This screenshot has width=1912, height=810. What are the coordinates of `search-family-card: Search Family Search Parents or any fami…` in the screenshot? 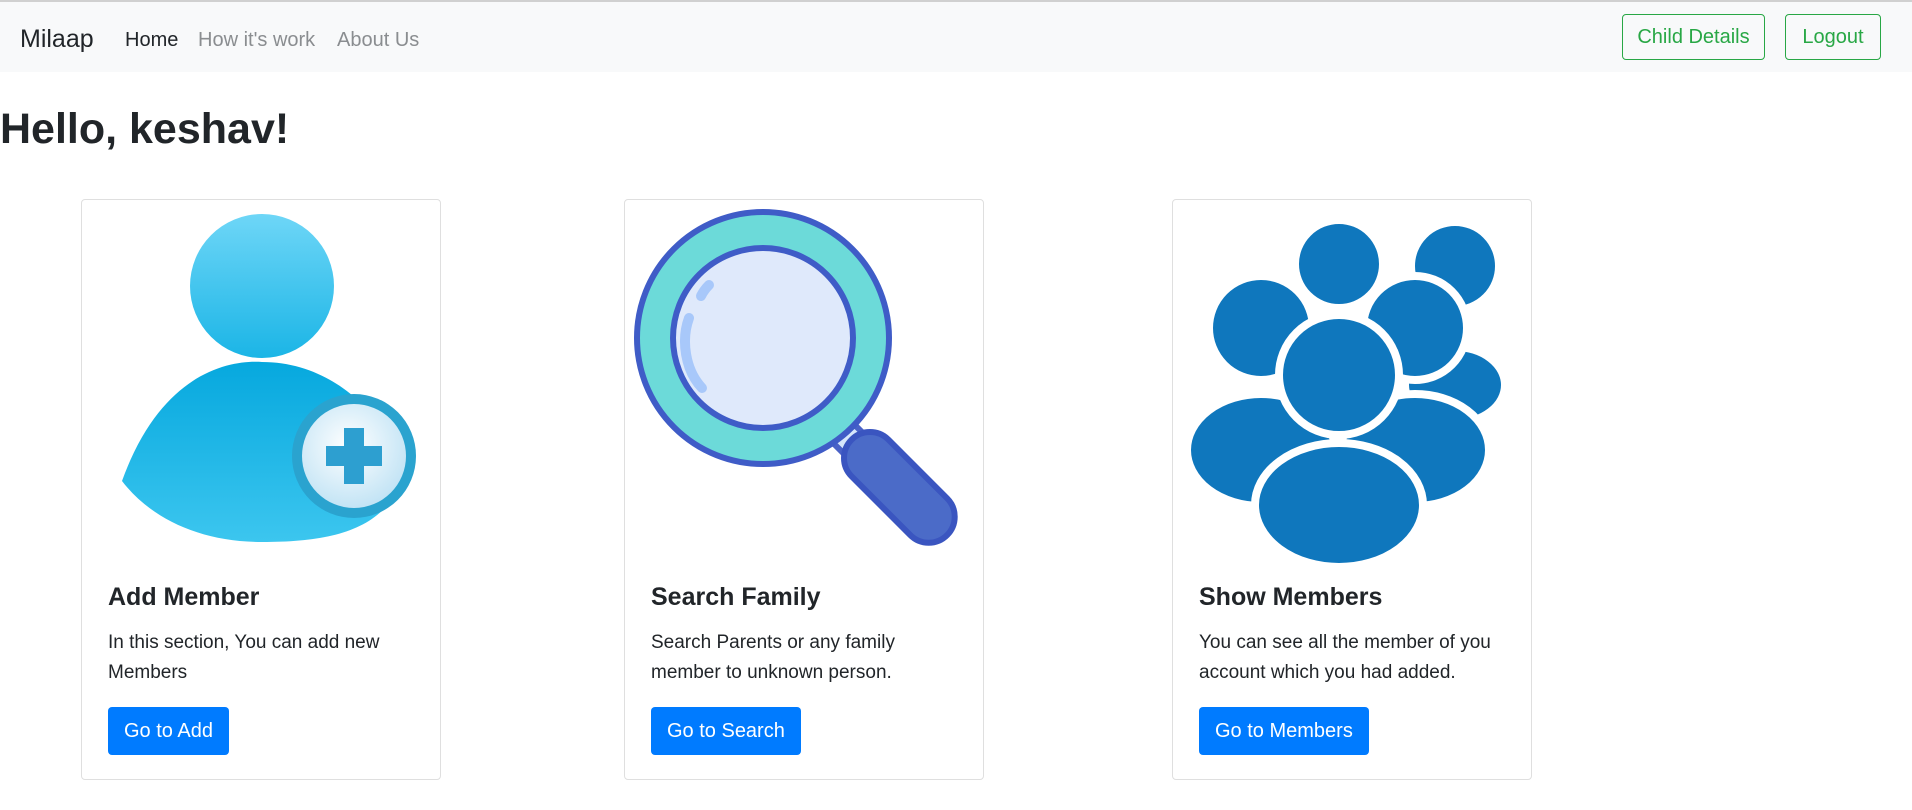 It's located at (804, 489).